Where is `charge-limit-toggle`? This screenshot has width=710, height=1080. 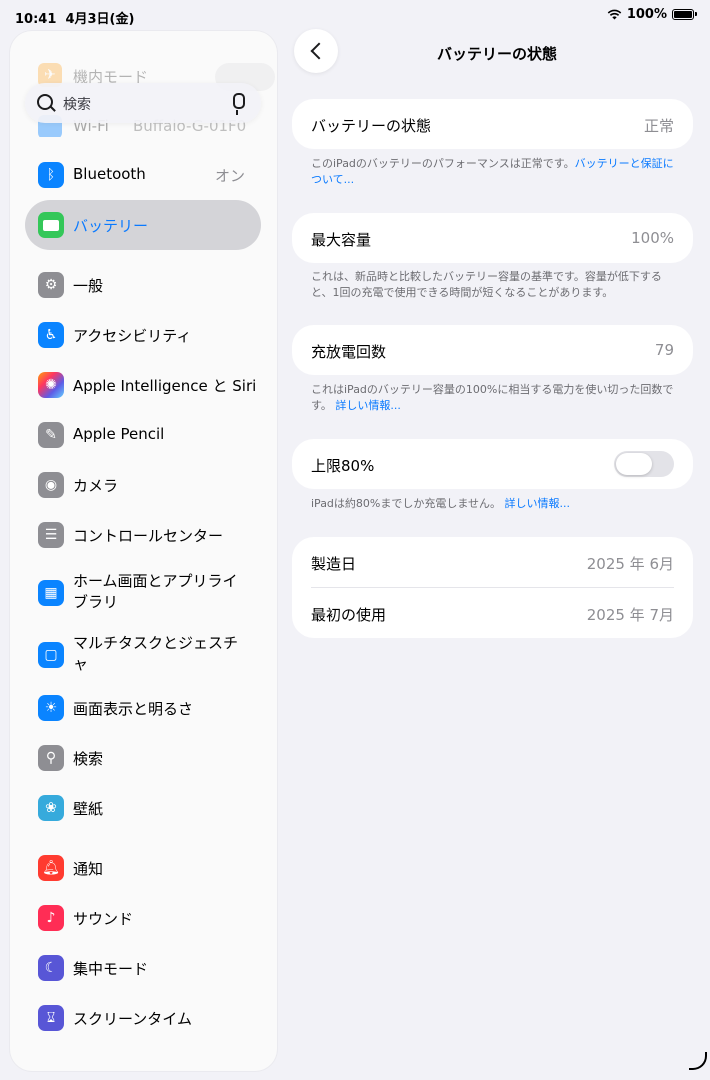
charge-limit-toggle is located at coordinates (644, 464).